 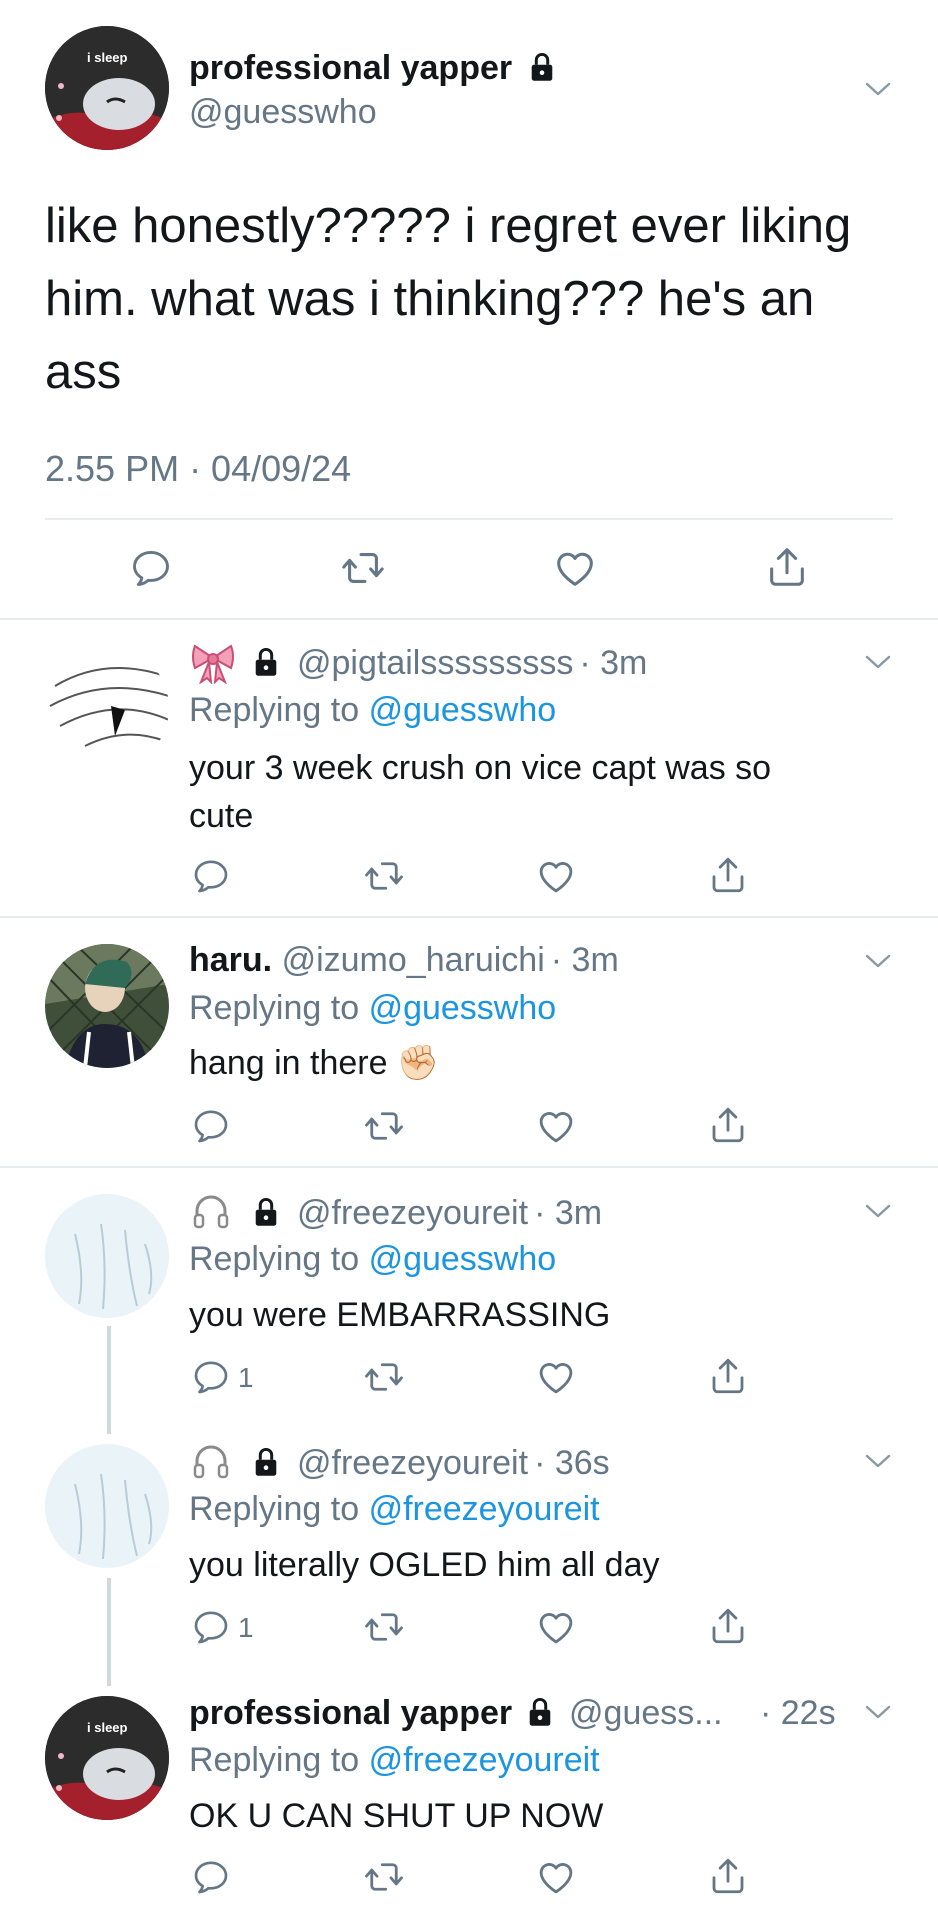 I want to click on time: · 22s, so click(x=798, y=1713).